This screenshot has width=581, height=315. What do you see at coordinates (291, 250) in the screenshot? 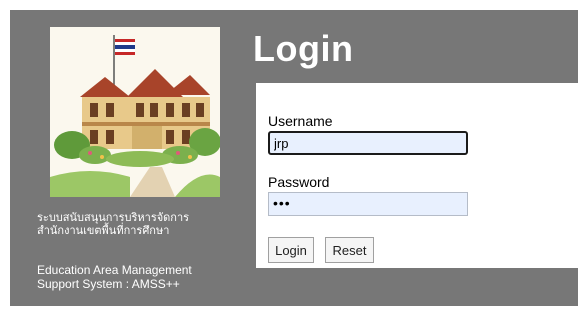
I see `login-button: Login` at bounding box center [291, 250].